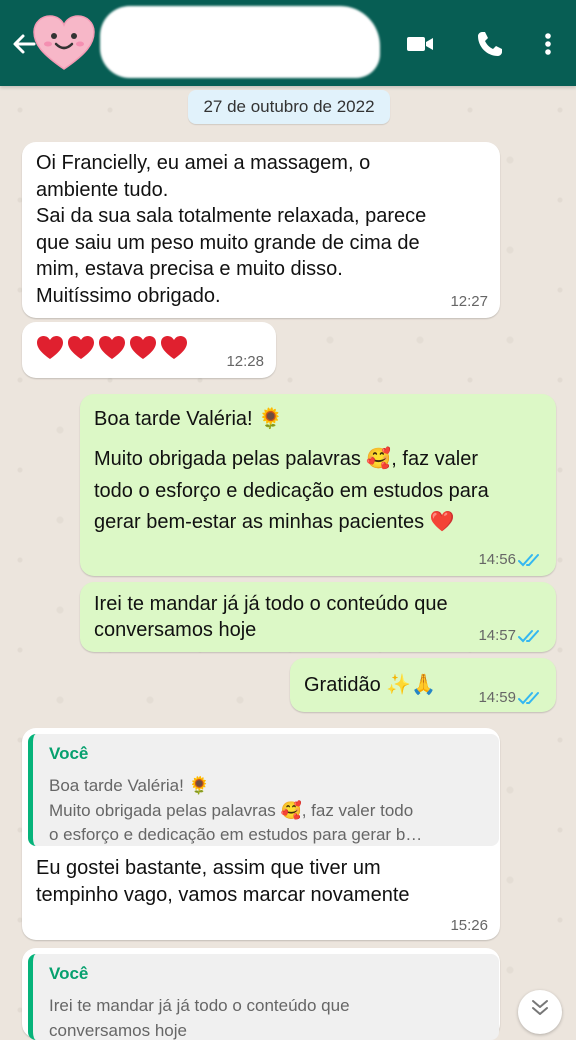  I want to click on message-line: tempinho vago, vamos marcar novamente, so click(223, 895).